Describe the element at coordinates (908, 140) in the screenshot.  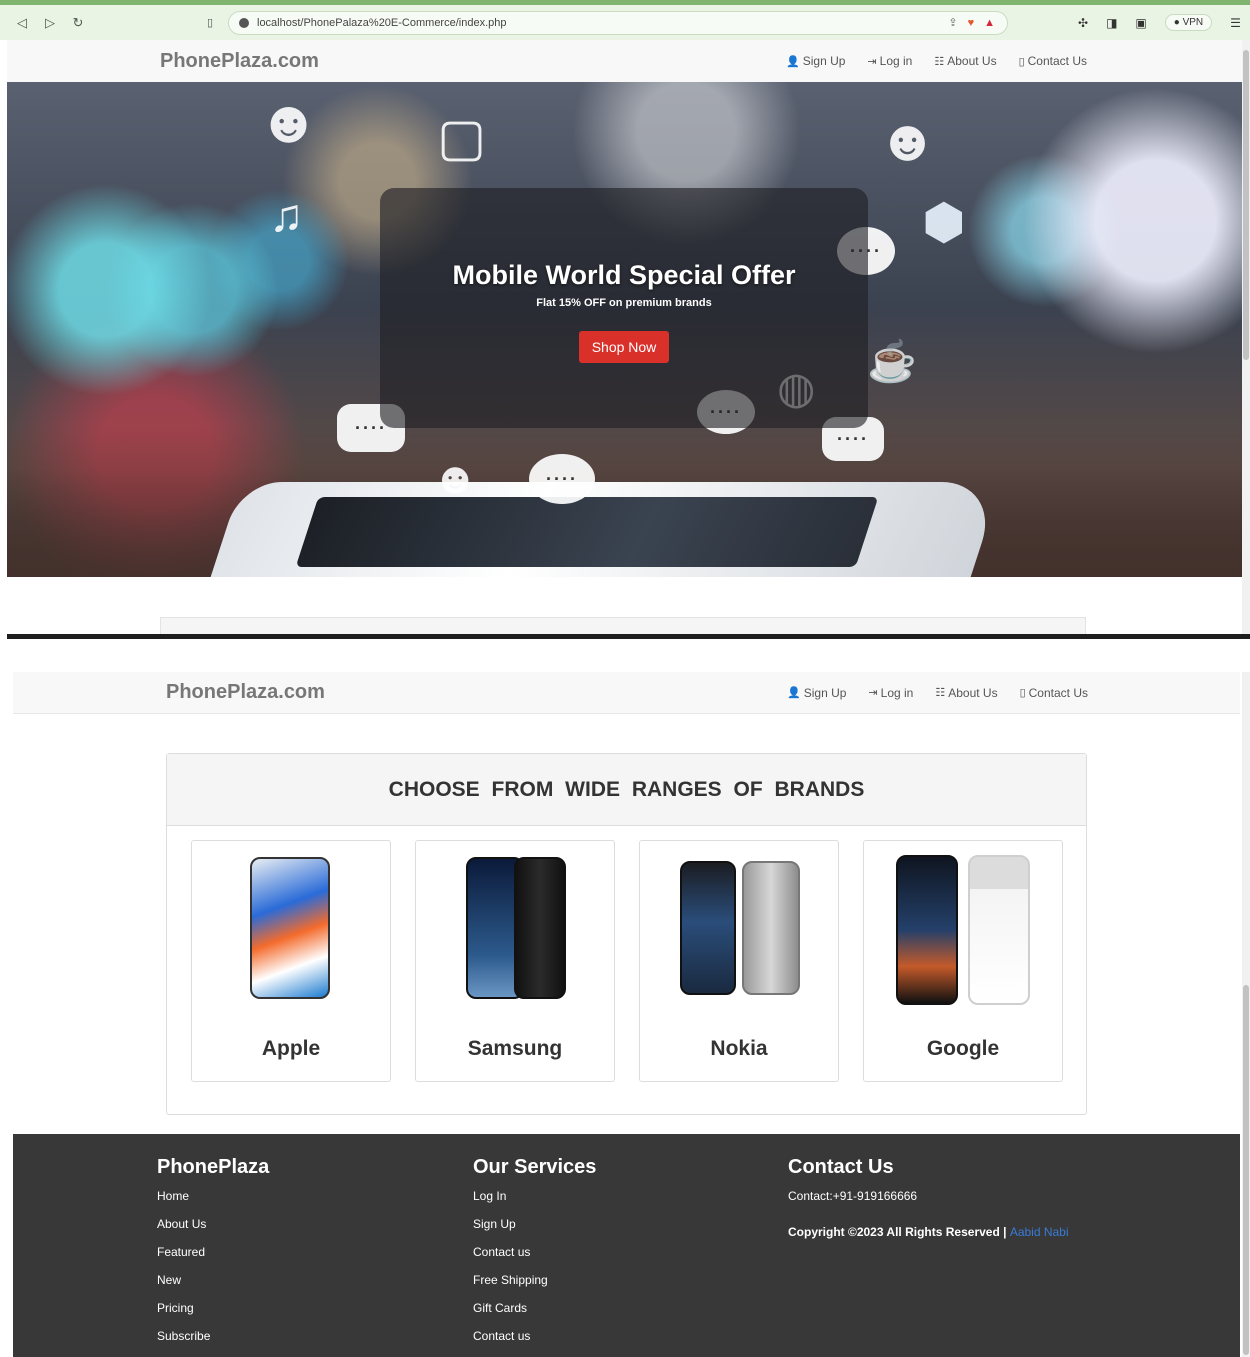
I see `people-icon: ☻` at that location.